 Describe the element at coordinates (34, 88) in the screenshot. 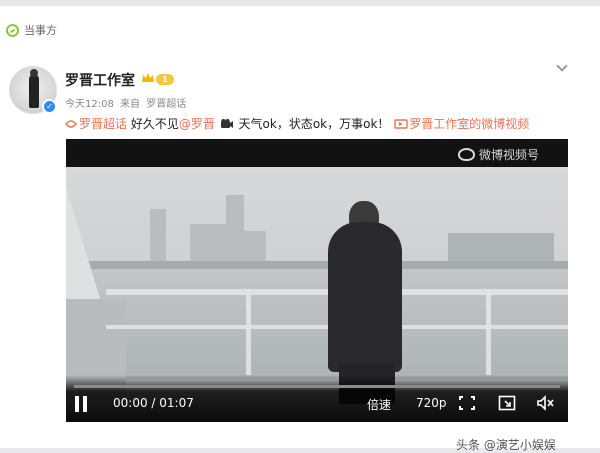

I see `avatar-figure` at that location.